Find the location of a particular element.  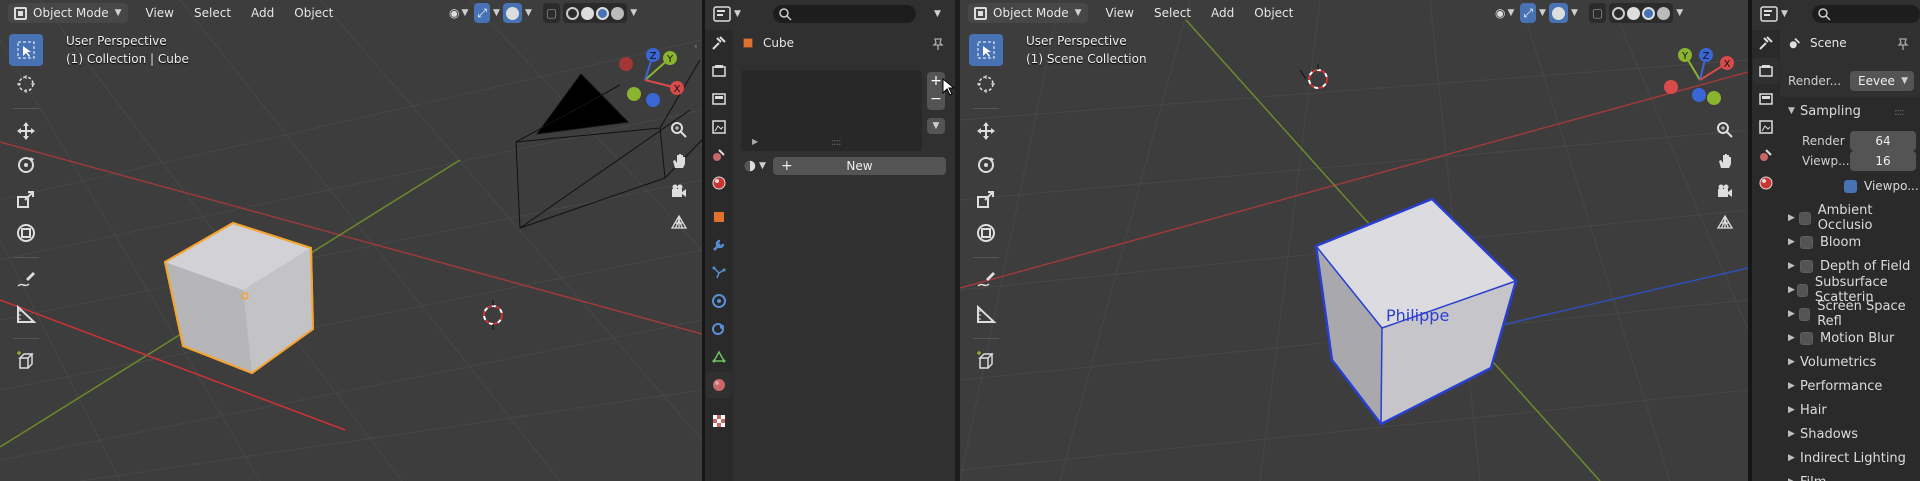

section-motion-blur: ▶ Motion Blur is located at coordinates (1841, 338).